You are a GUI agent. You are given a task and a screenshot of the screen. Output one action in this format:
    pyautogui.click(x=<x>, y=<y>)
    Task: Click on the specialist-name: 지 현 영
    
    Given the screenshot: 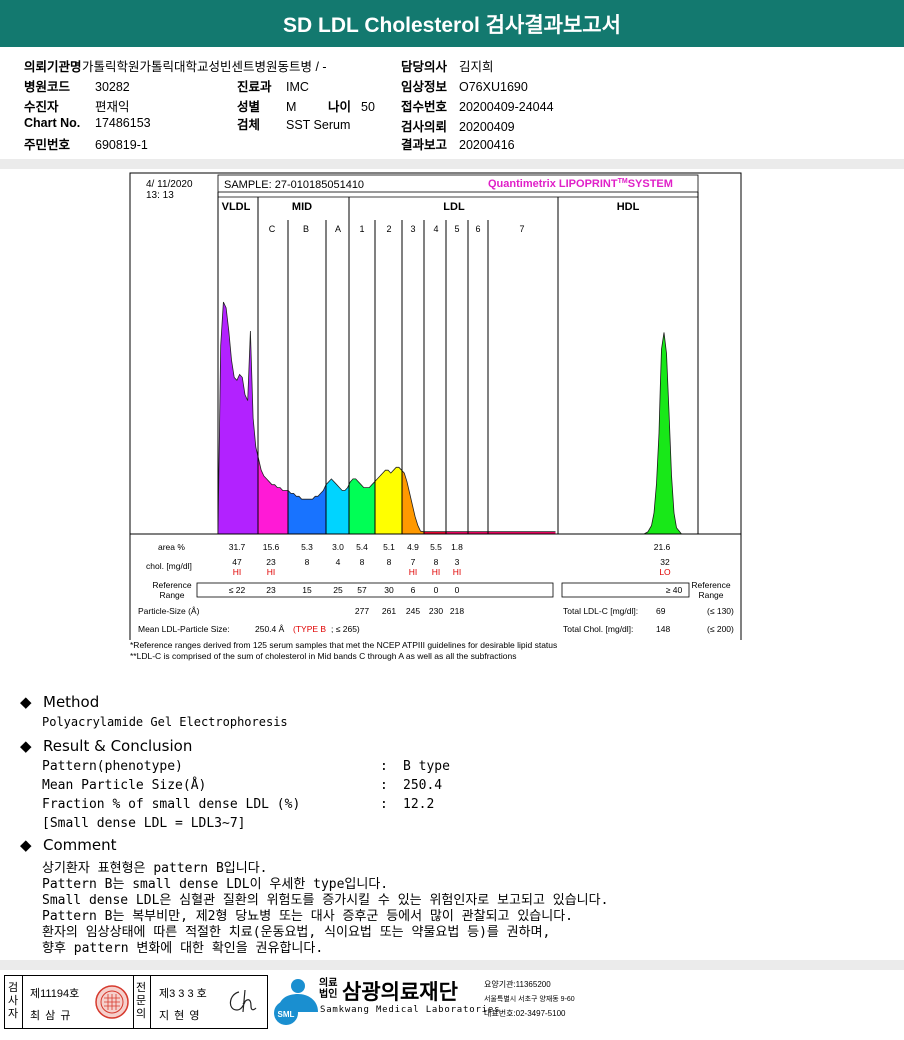 What is the action you would take?
    pyautogui.click(x=180, y=1016)
    